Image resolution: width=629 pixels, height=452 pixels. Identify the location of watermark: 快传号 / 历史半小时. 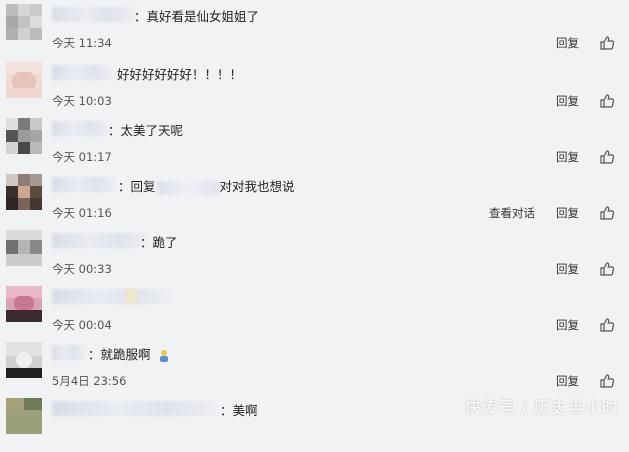
(541, 407).